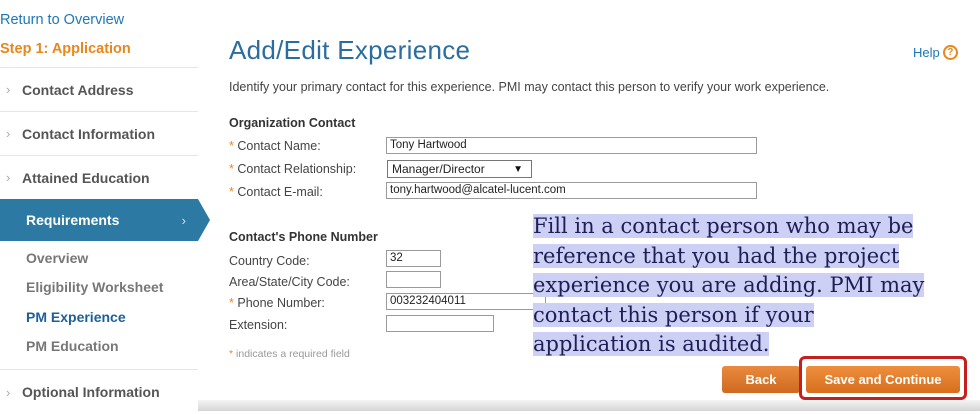 This screenshot has width=980, height=414. I want to click on area-code-label: Area/State/City Code:, so click(289, 282).